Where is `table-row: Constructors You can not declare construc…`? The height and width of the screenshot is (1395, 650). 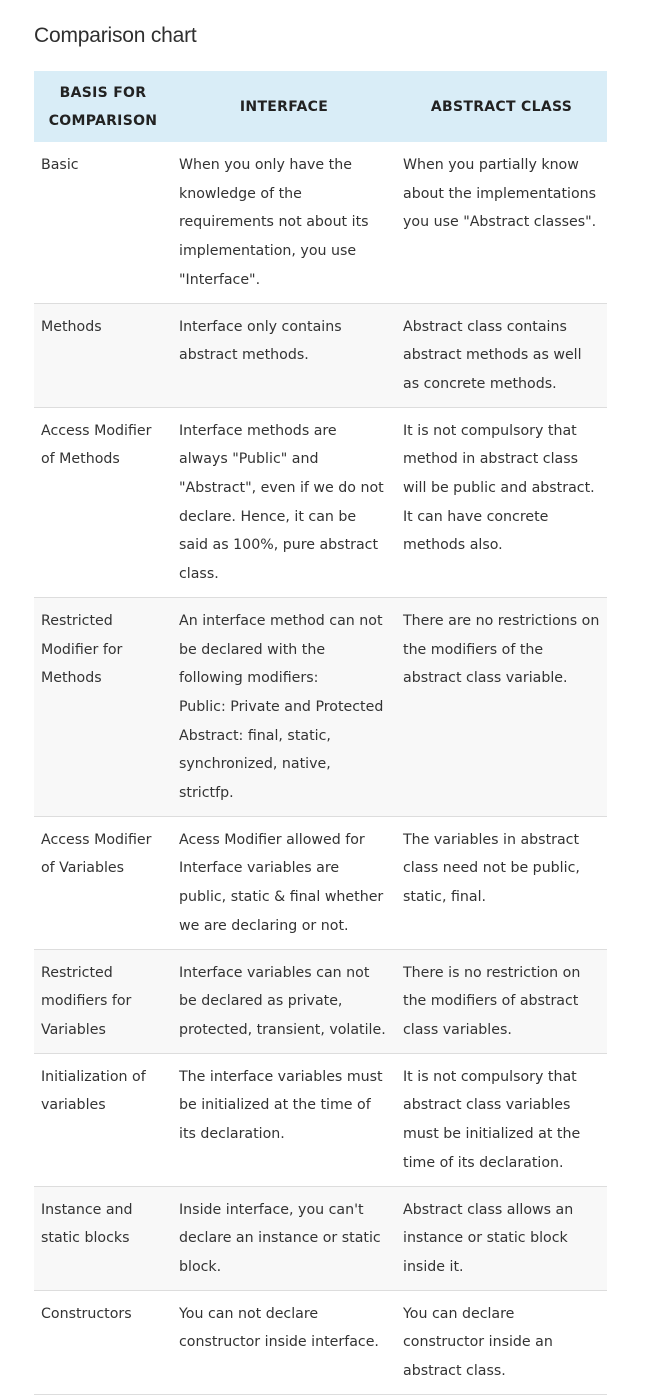
table-row: Constructors You can not declare construc… is located at coordinates (320, 1342).